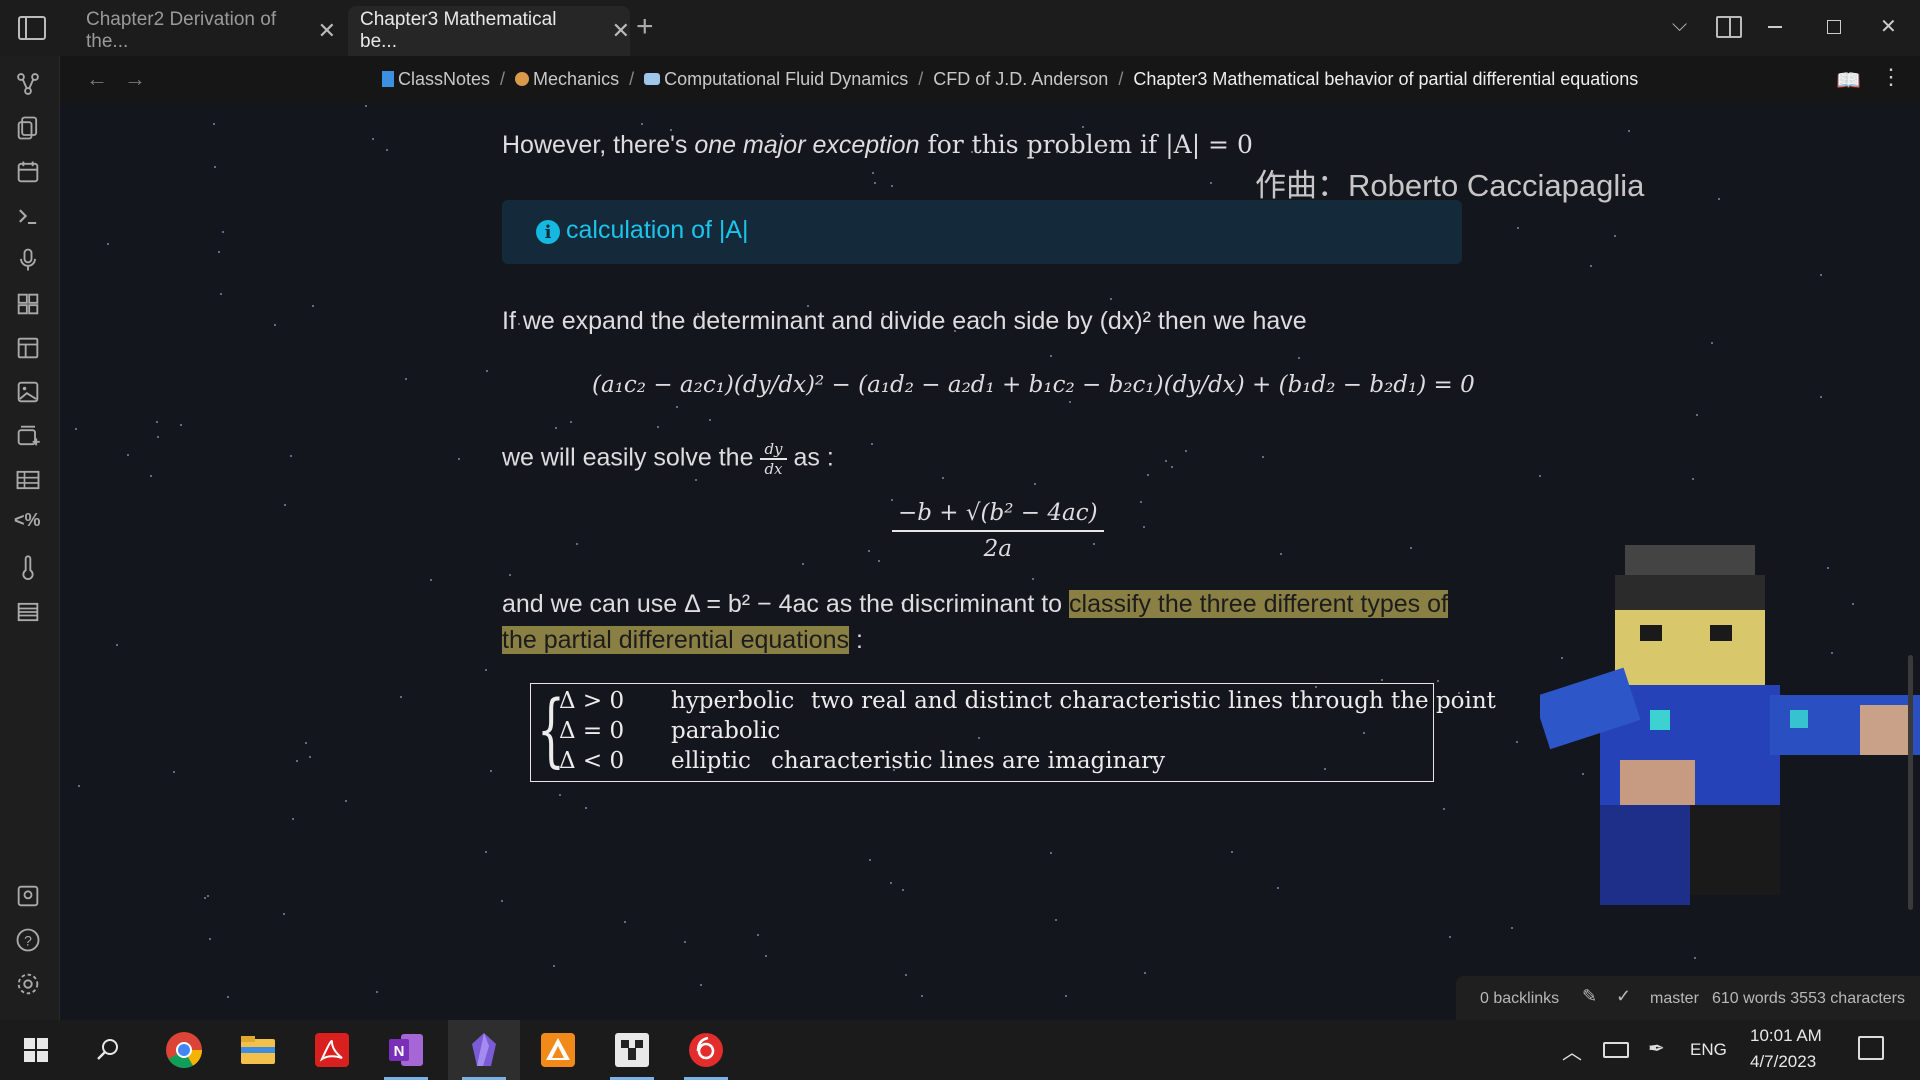  Describe the element at coordinates (108, 1050) in the screenshot. I see `search-icon` at that location.